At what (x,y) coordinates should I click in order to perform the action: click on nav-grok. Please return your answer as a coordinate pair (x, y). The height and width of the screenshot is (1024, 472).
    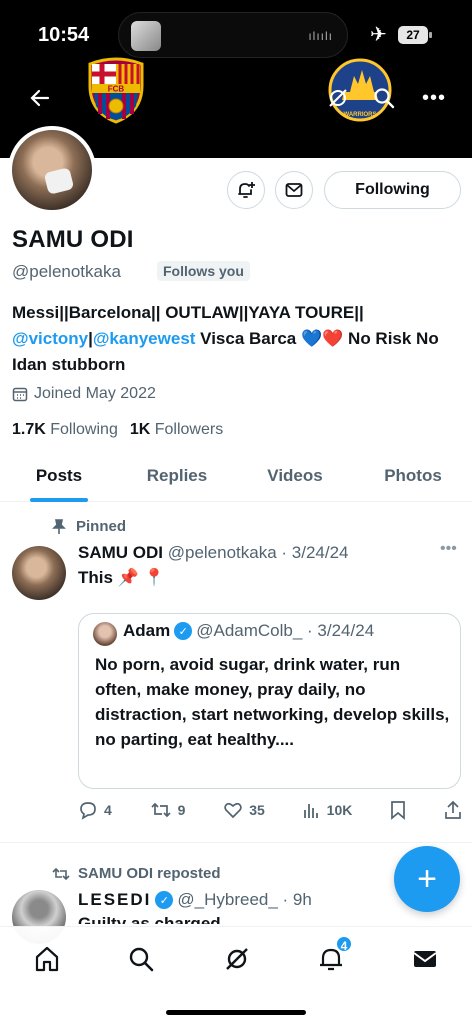
    Looking at the image, I should click on (237, 959).